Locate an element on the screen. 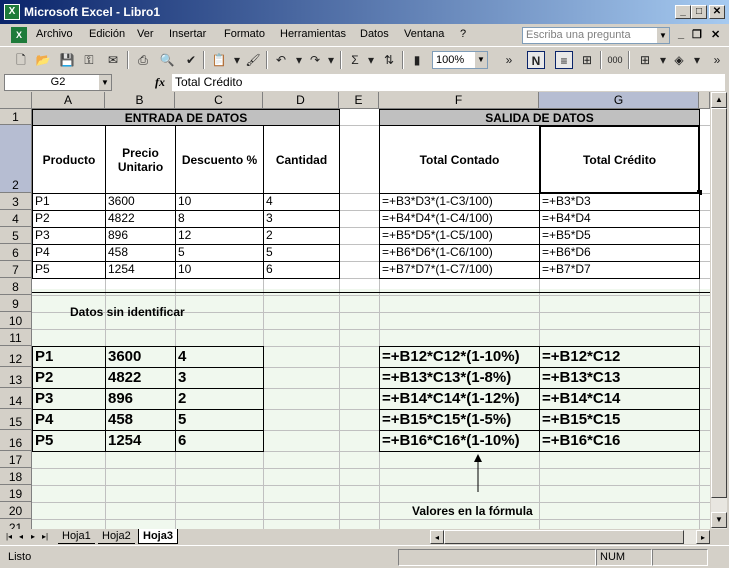 This screenshot has height=568, width=729. ask-question-box: Escriba una pregunta ▼ is located at coordinates (596, 35).